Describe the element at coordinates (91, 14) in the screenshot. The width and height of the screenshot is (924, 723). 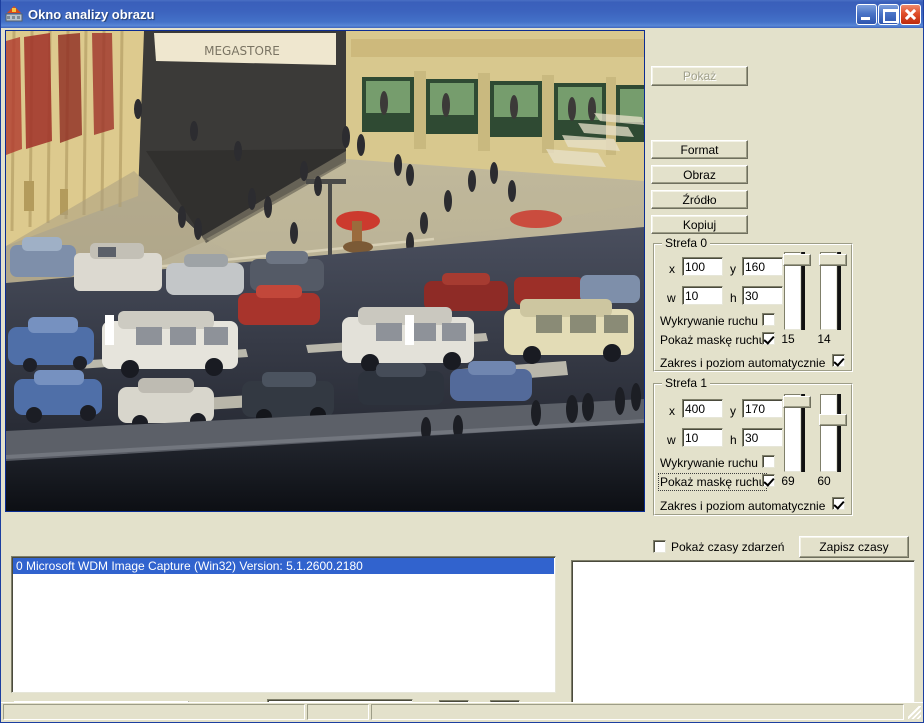
I see `window-title: Okno analizy obrazu` at that location.